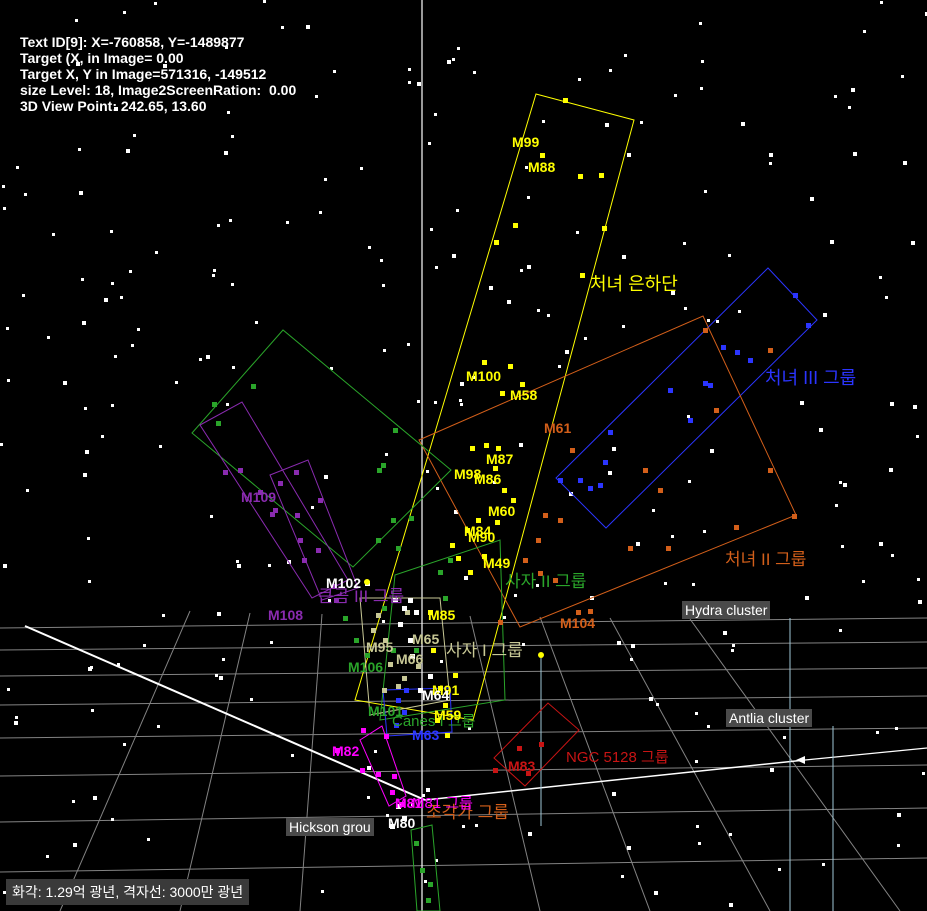  What do you see at coordinates (441, 615) in the screenshot?
I see `messier-label: M85` at bounding box center [441, 615].